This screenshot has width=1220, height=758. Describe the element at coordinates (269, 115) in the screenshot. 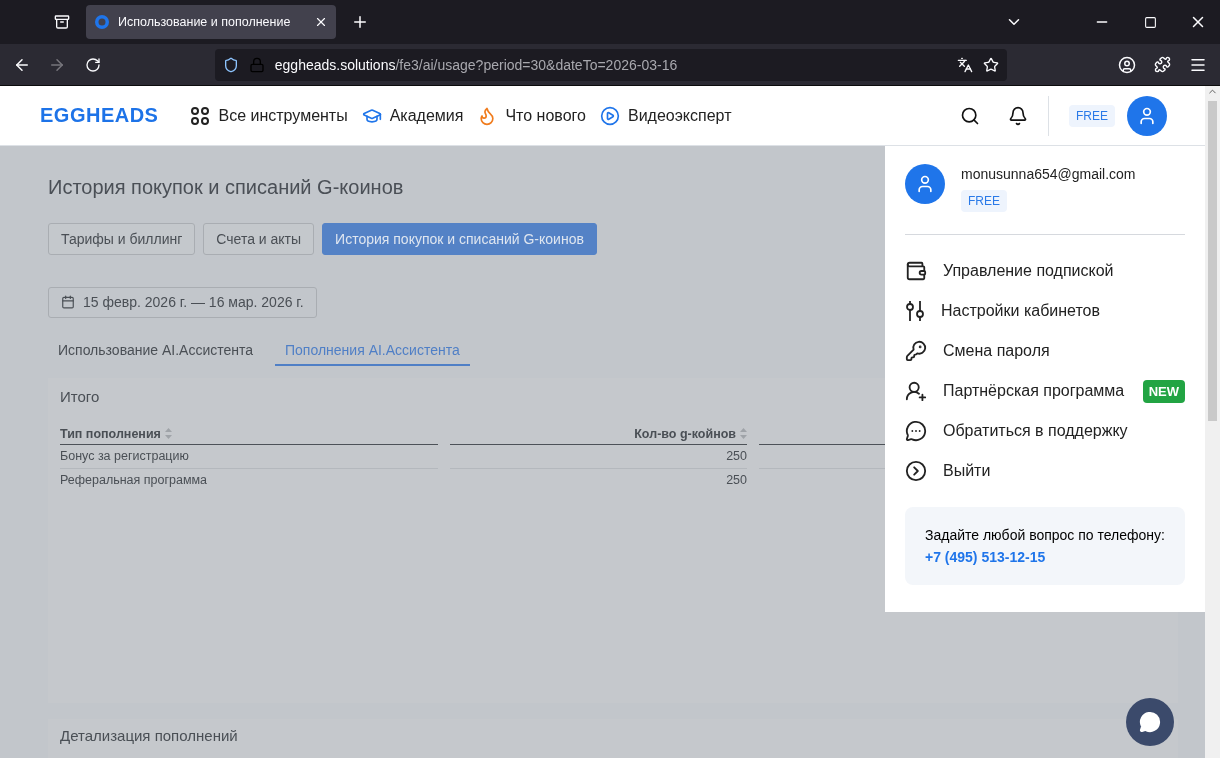

I see `nav-link: Все инструменты` at that location.